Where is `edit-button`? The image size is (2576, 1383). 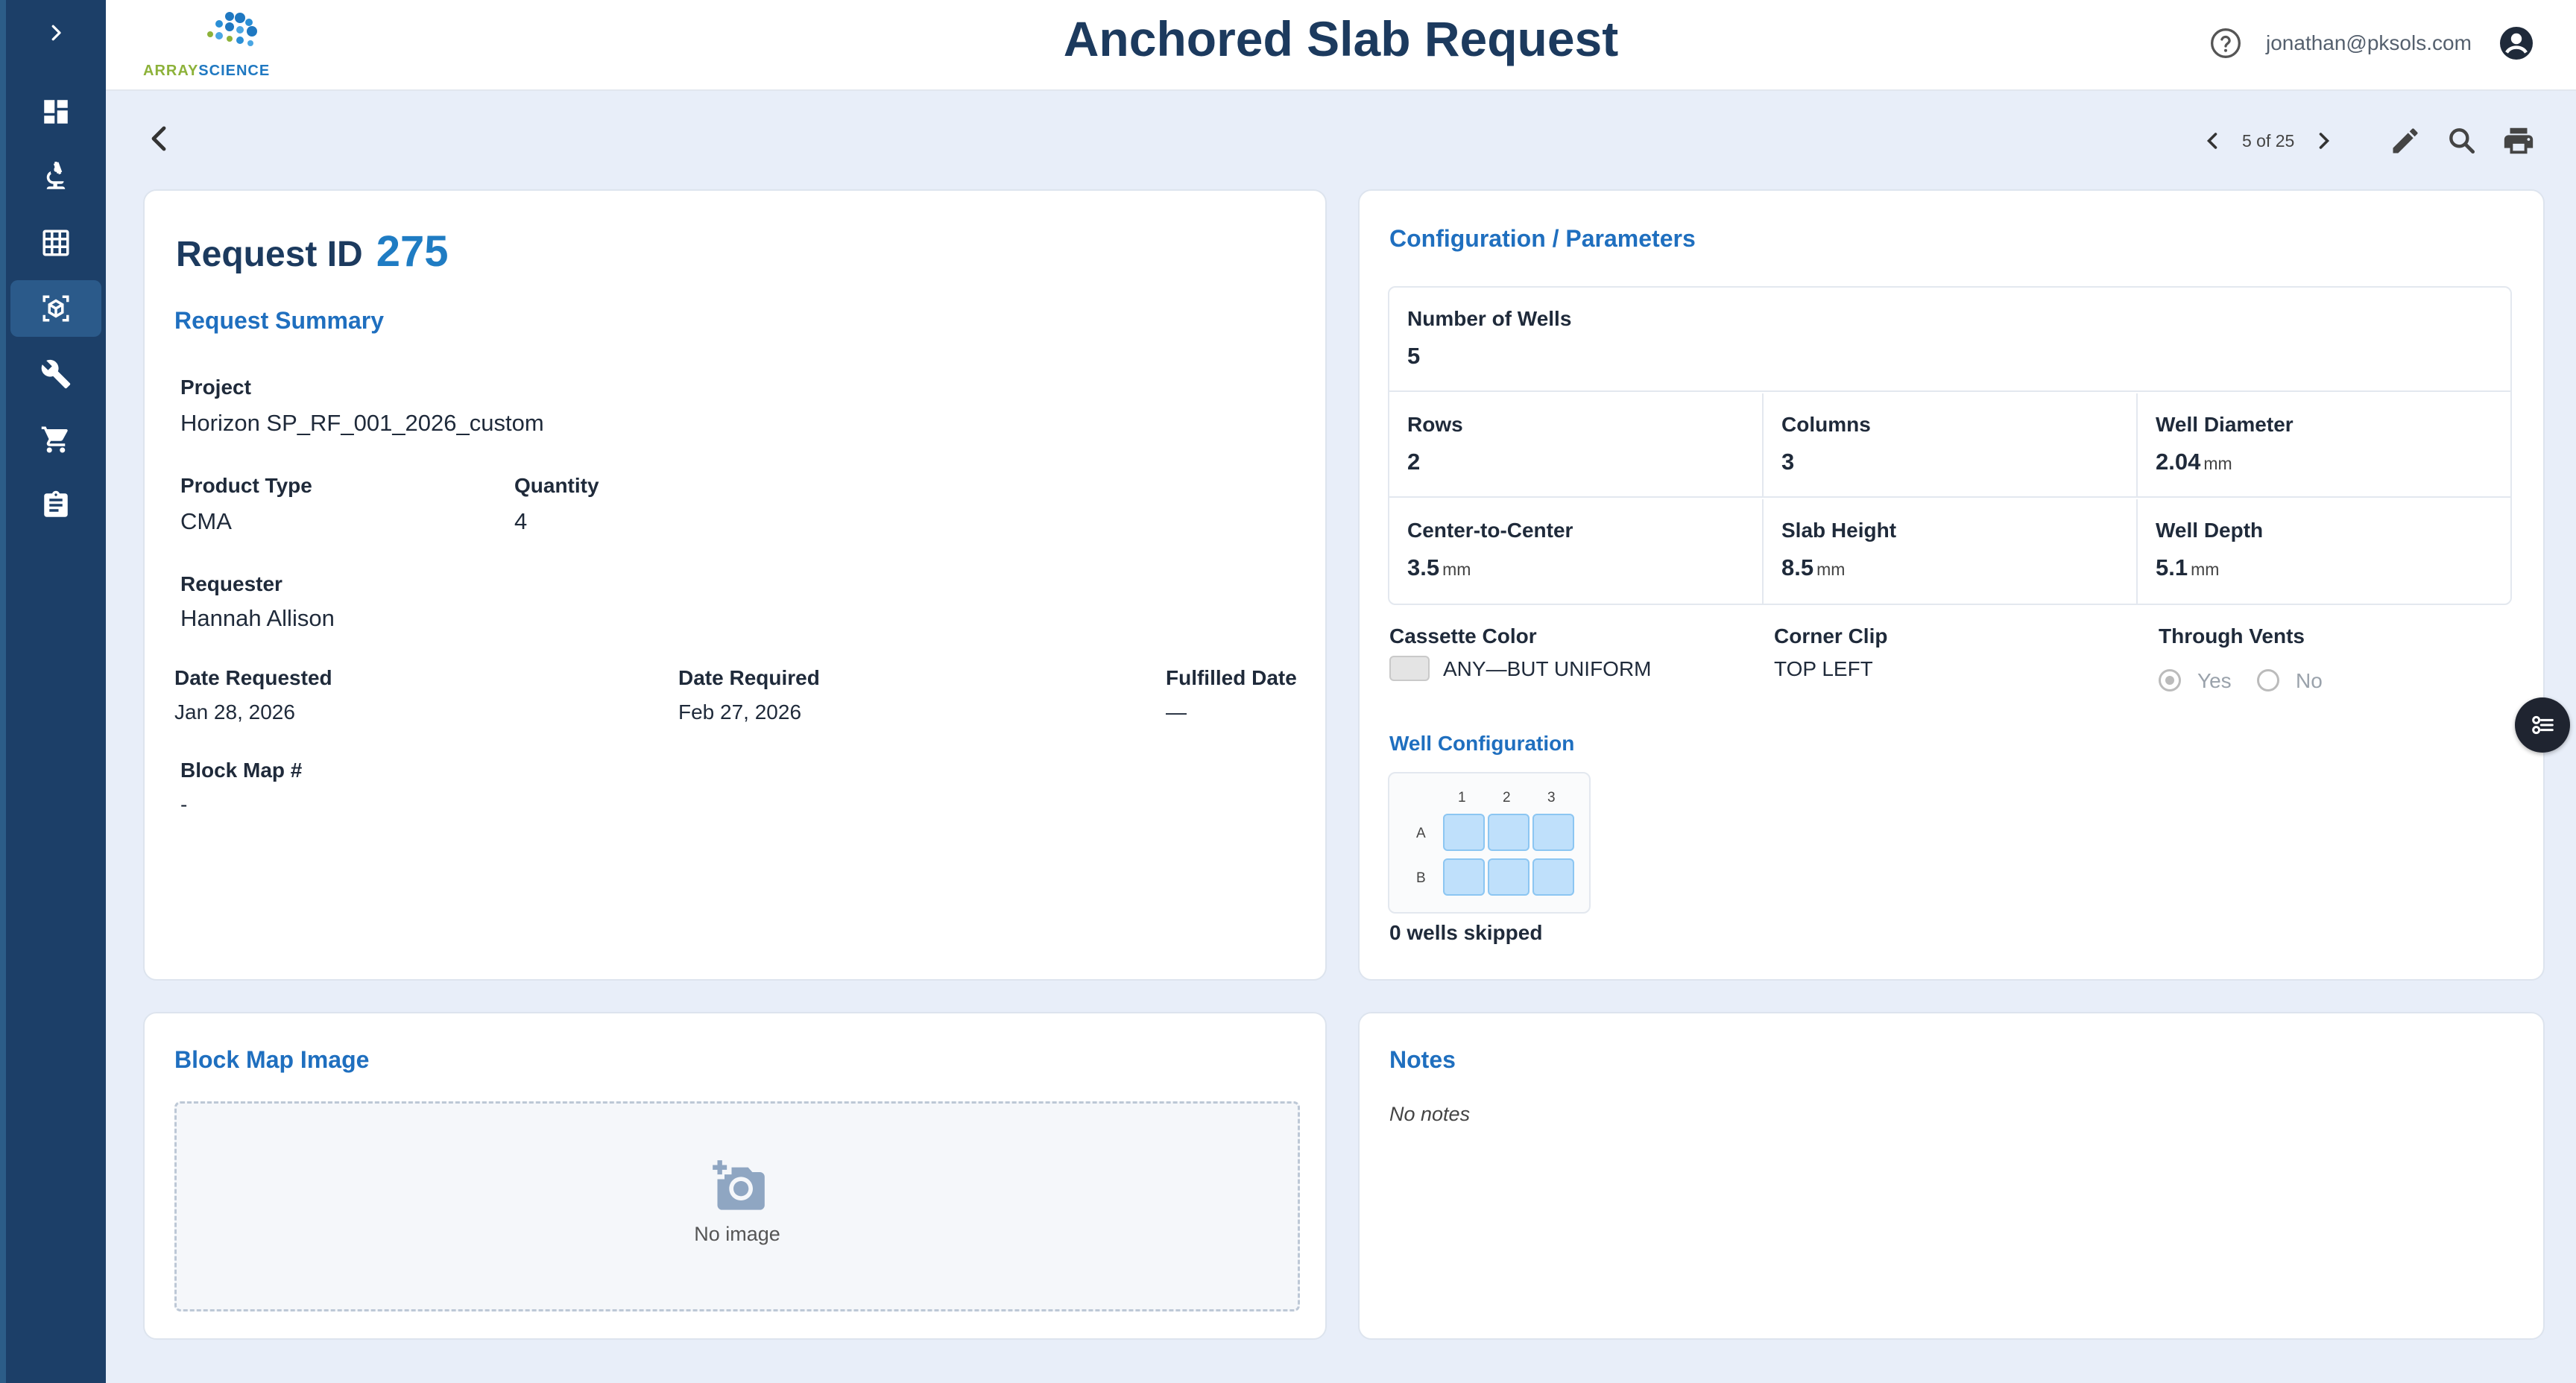
edit-button is located at coordinates (2405, 141).